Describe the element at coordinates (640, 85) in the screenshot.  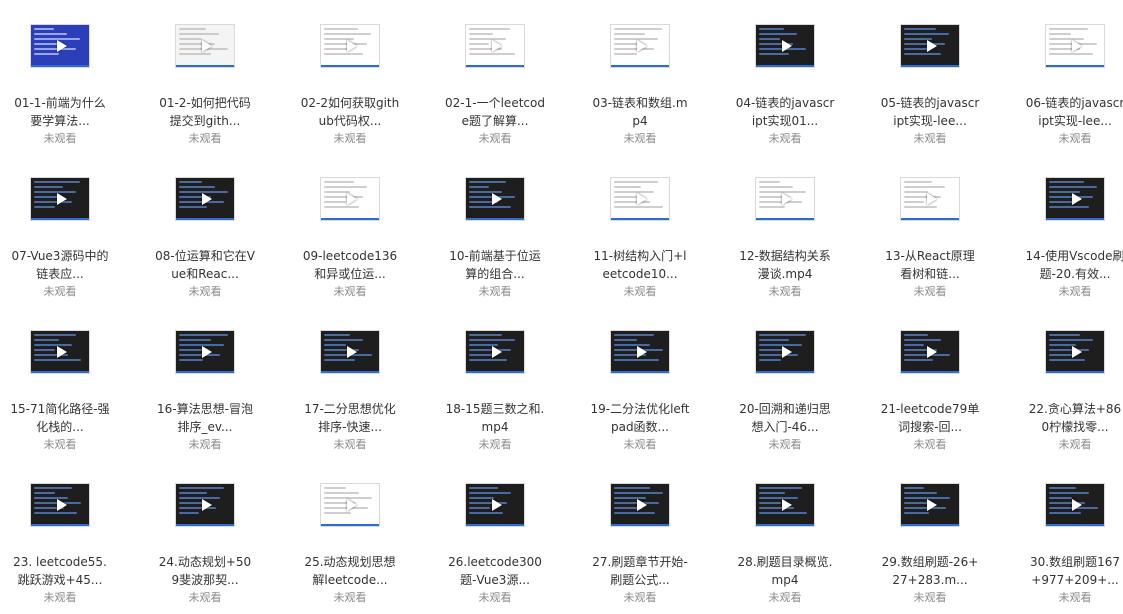
I see `video-item: 03-链表和数组.mp4 未观看` at that location.